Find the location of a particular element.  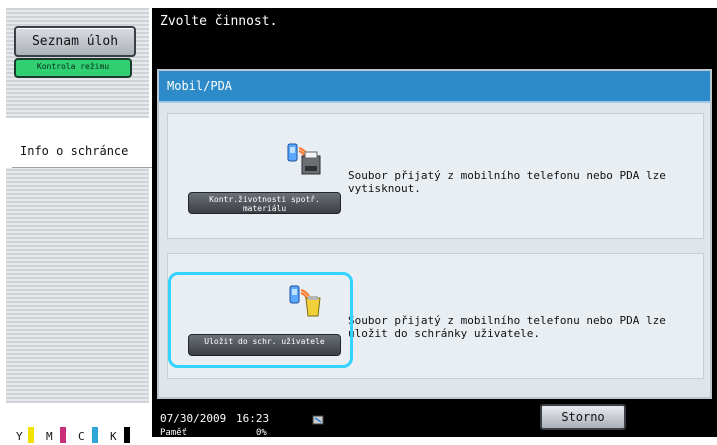

toner-k-bar is located at coordinates (127, 435).